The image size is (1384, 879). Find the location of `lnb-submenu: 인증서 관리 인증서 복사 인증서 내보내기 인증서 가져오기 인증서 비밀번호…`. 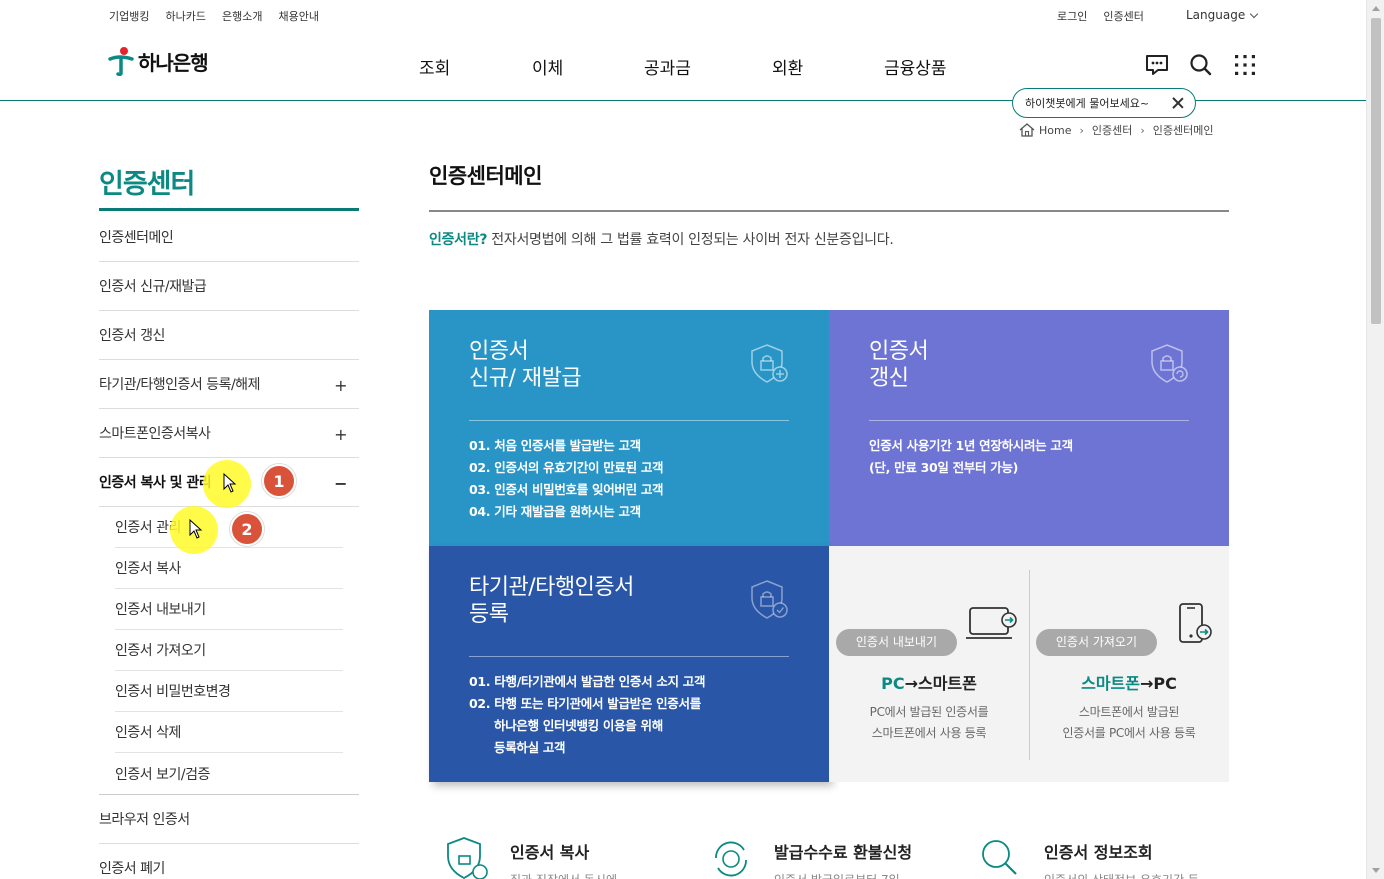

lnb-submenu: 인증서 관리 인증서 복사 인증서 내보내기 인증서 가져오기 인증서 비밀번호… is located at coordinates (229, 651).